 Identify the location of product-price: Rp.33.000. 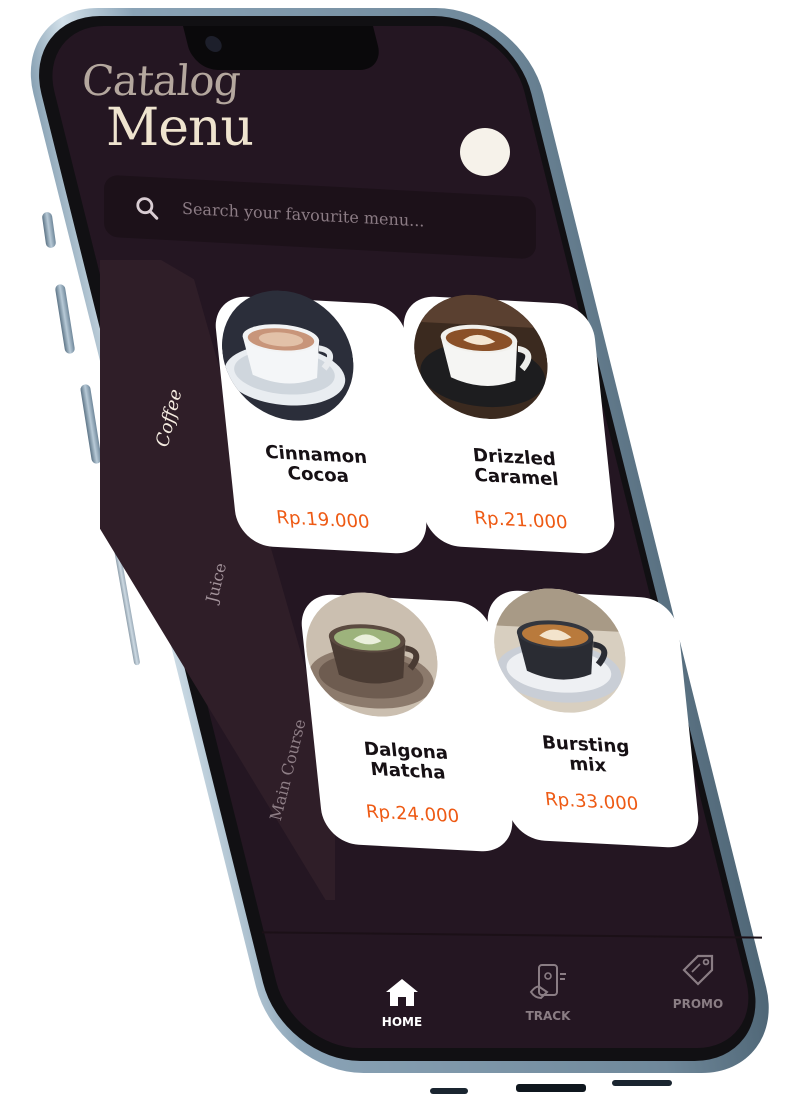
(592, 802).